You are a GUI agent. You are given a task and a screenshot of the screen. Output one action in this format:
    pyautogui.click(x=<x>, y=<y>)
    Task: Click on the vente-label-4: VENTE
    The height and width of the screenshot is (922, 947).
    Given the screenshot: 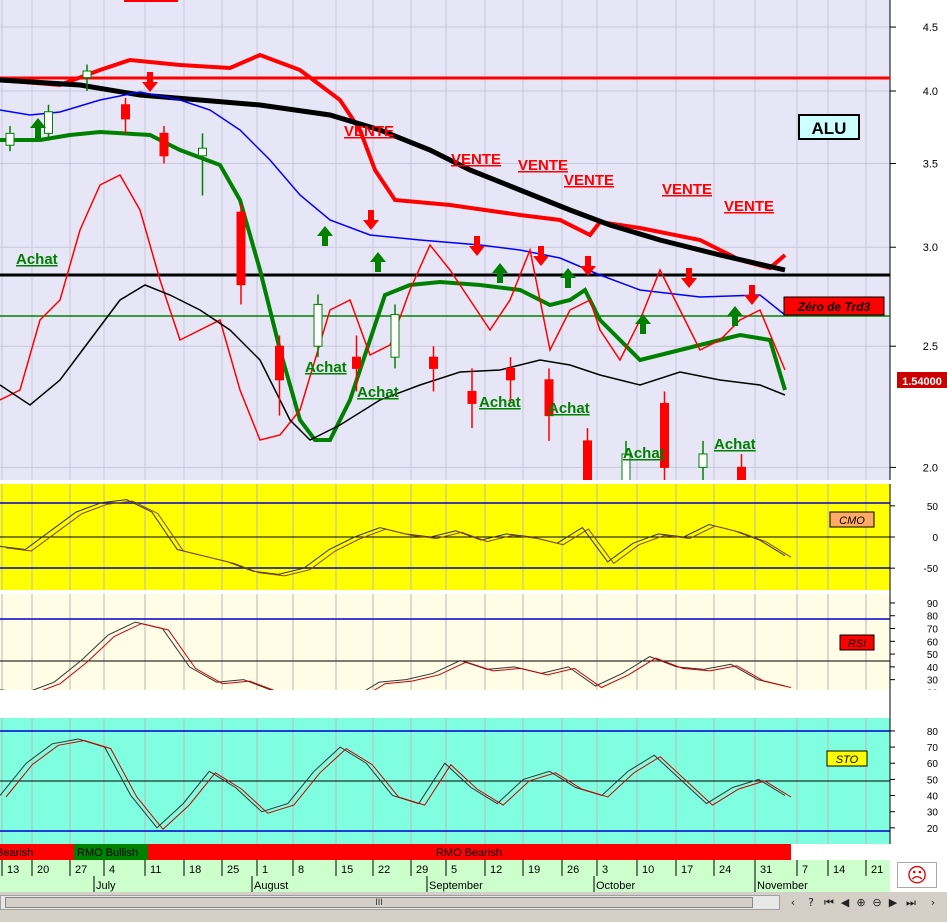 What is the action you would take?
    pyautogui.click(x=589, y=180)
    